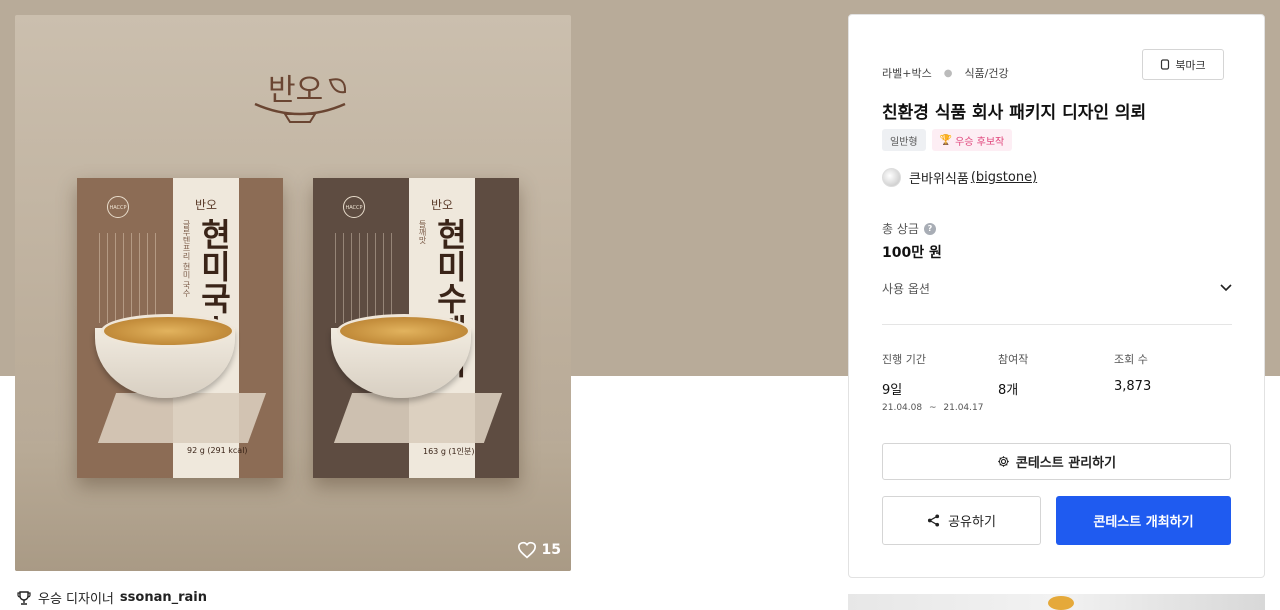  I want to click on bookmark-button: 북마크, so click(1183, 64).